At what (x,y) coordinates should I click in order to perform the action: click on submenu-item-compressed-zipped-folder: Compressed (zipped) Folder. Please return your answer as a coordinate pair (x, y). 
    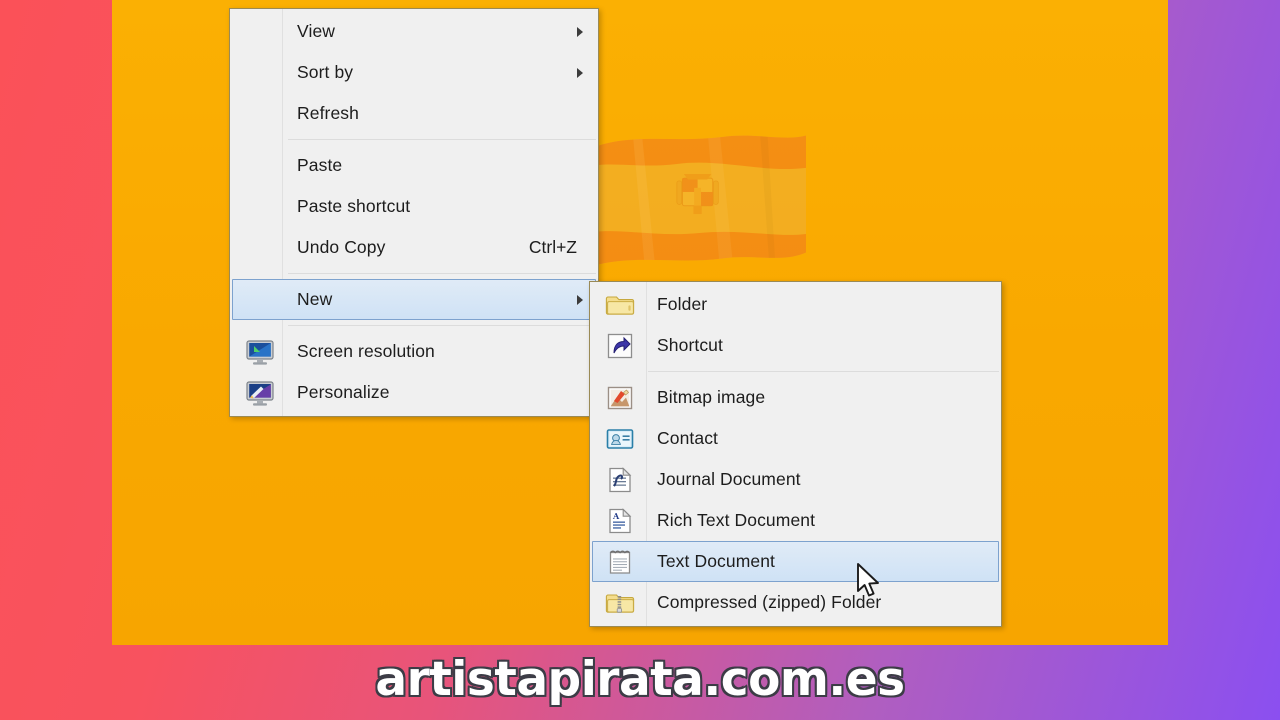
    Looking at the image, I should click on (795, 602).